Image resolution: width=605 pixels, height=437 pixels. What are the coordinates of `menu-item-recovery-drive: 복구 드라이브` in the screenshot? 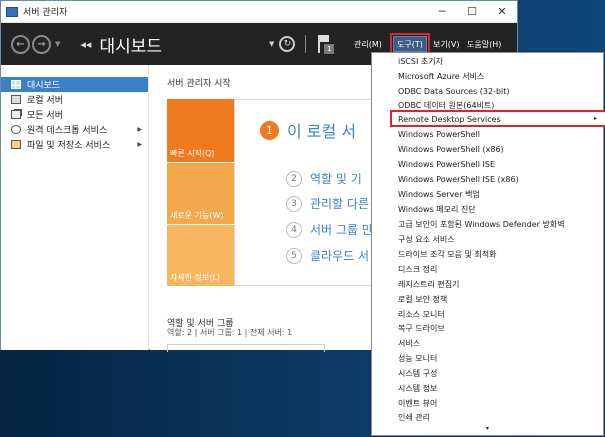 It's located at (421, 328).